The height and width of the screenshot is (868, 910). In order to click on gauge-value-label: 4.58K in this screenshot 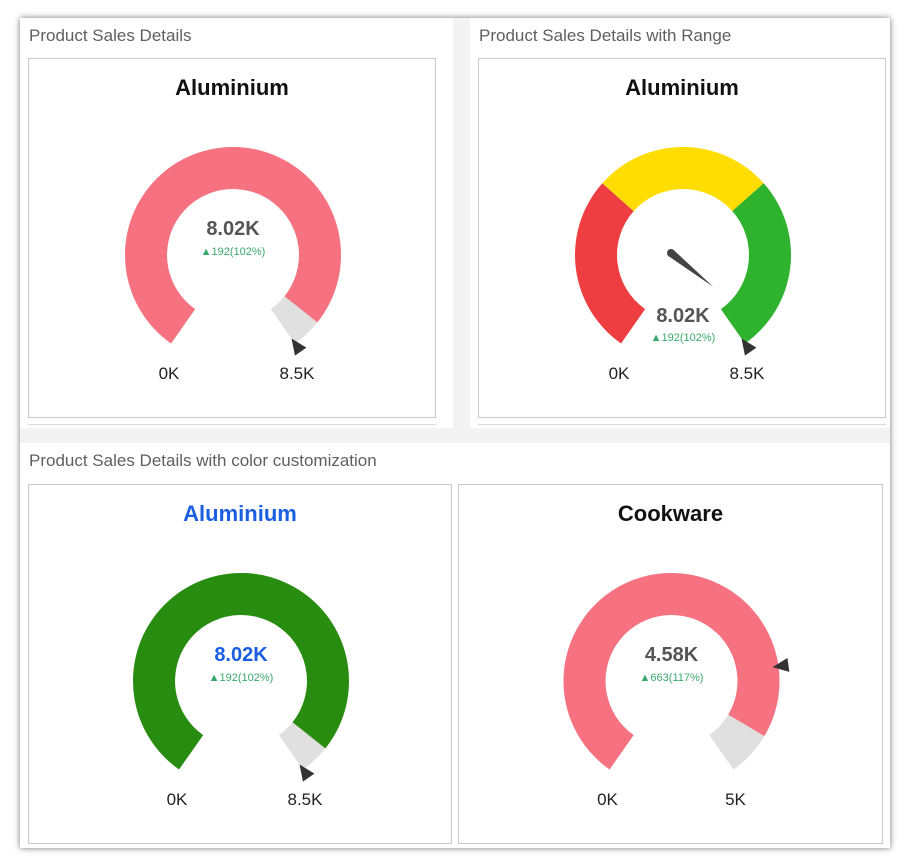, I will do `click(672, 655)`.